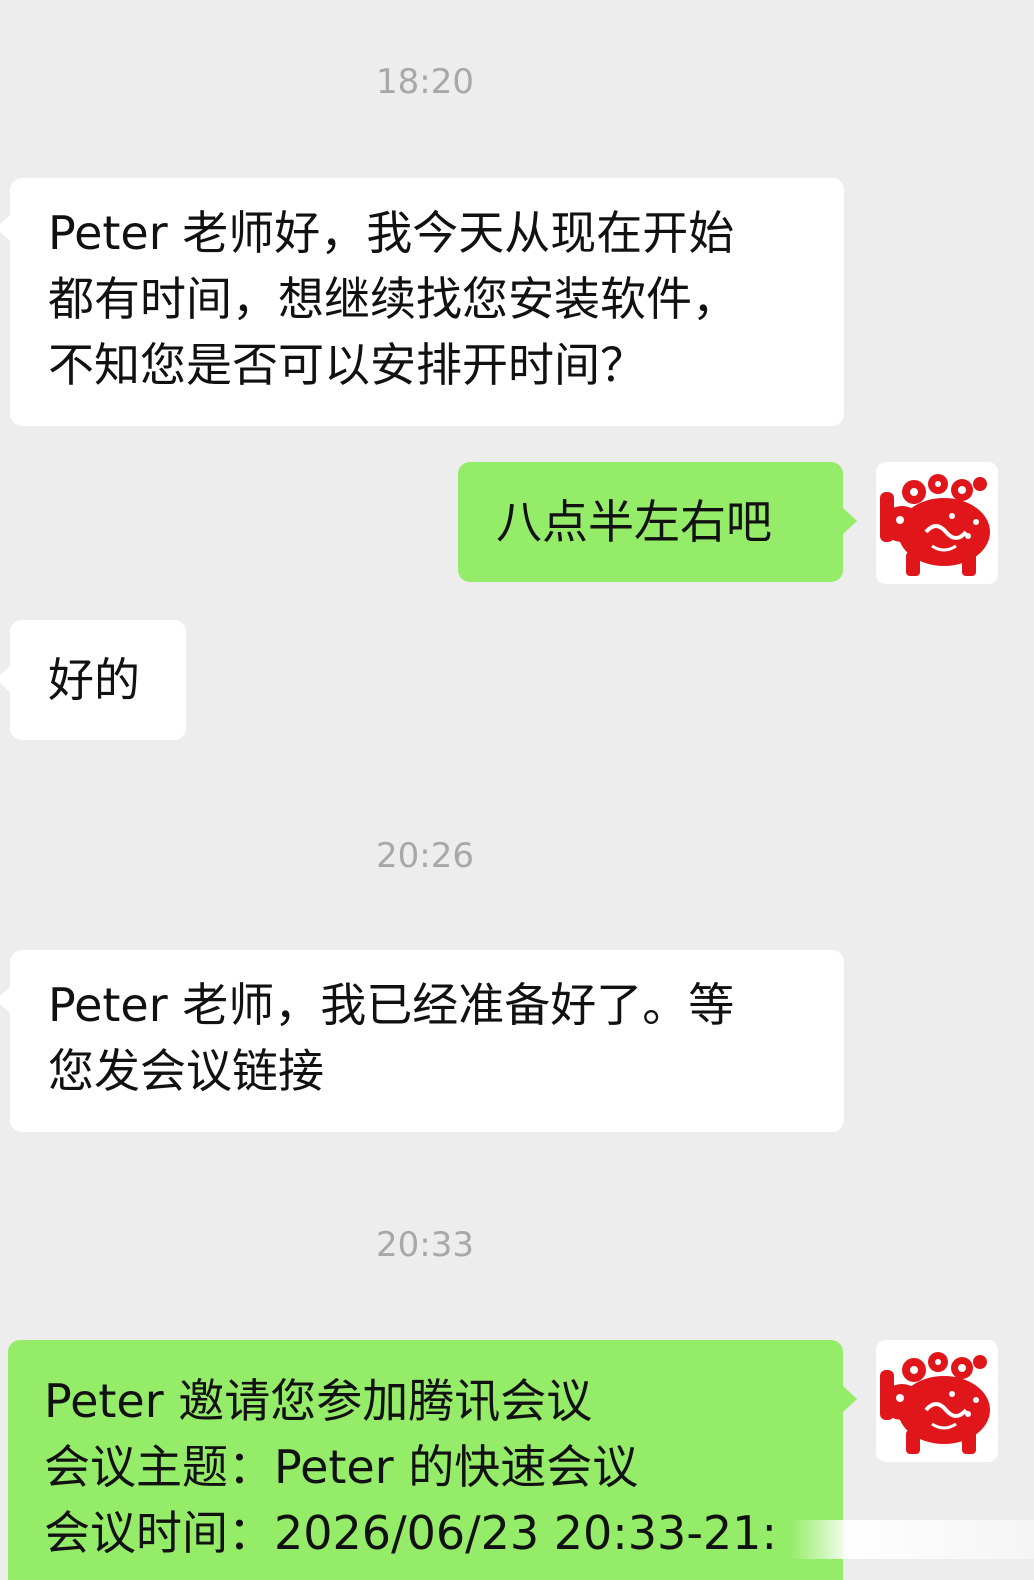 The height and width of the screenshot is (1580, 1034). Describe the element at coordinates (391, 233) in the screenshot. I see `message-text-line: Peter 老师好，我今天从现在开始` at that location.